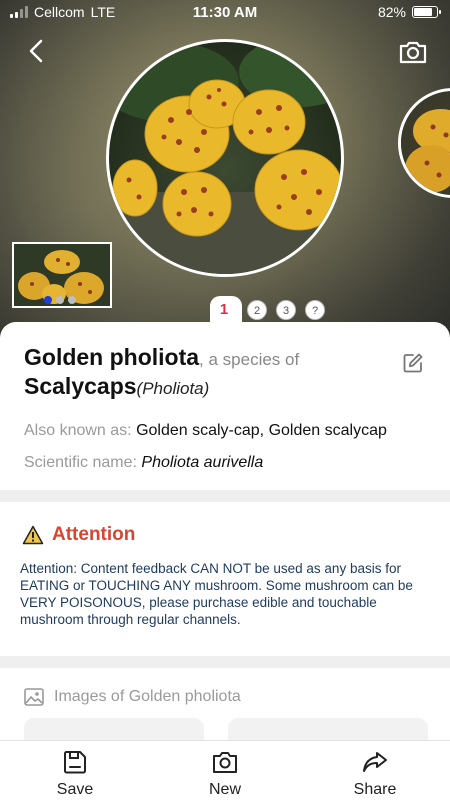 This screenshot has height=800, width=450. Describe the element at coordinates (80, 462) in the screenshot. I see `scientific-label: Scientific name:` at that location.